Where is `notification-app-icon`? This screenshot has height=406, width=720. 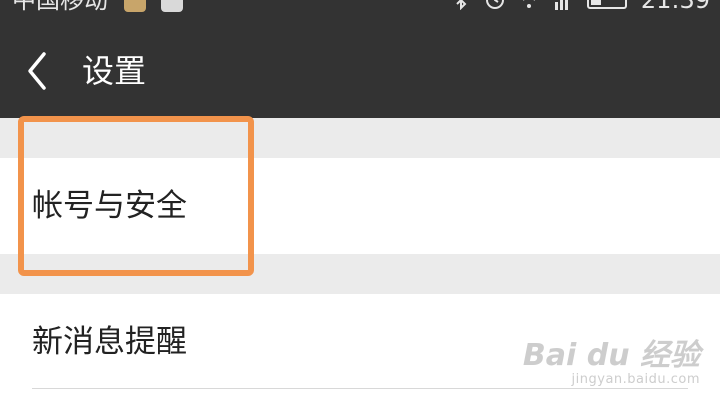
notification-app-icon is located at coordinates (134, 6).